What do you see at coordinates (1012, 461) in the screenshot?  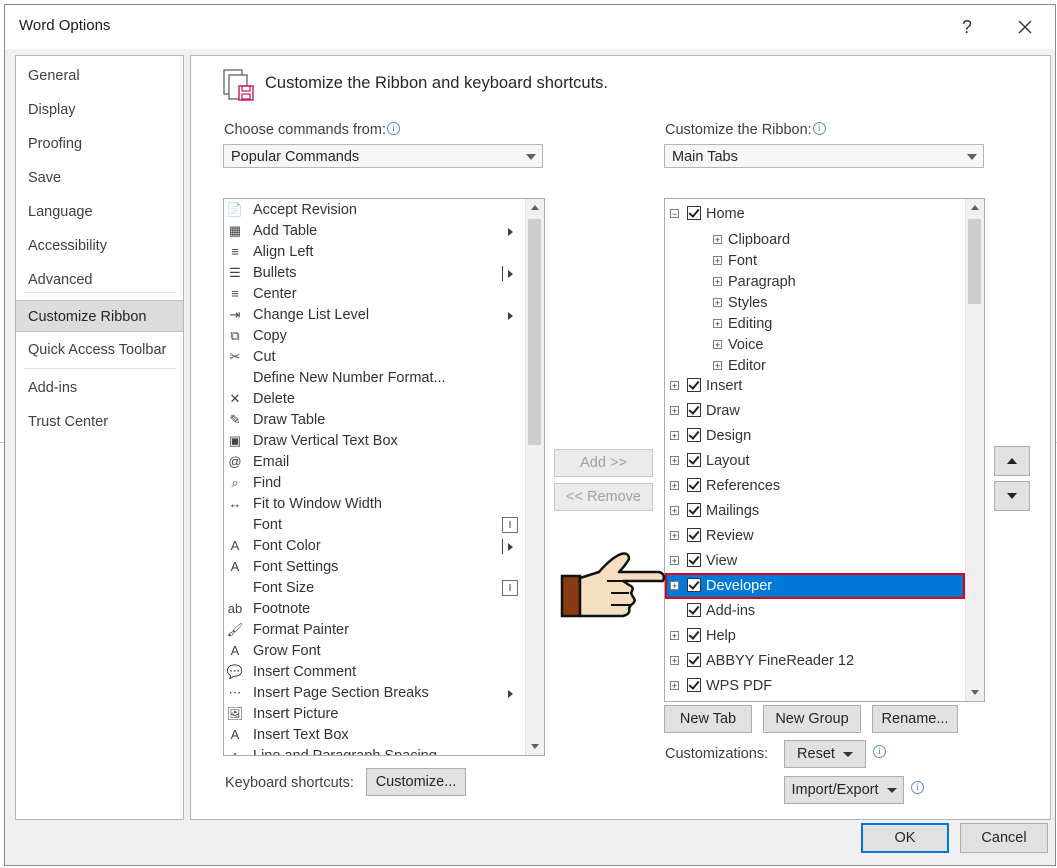 I see `move-up-button` at bounding box center [1012, 461].